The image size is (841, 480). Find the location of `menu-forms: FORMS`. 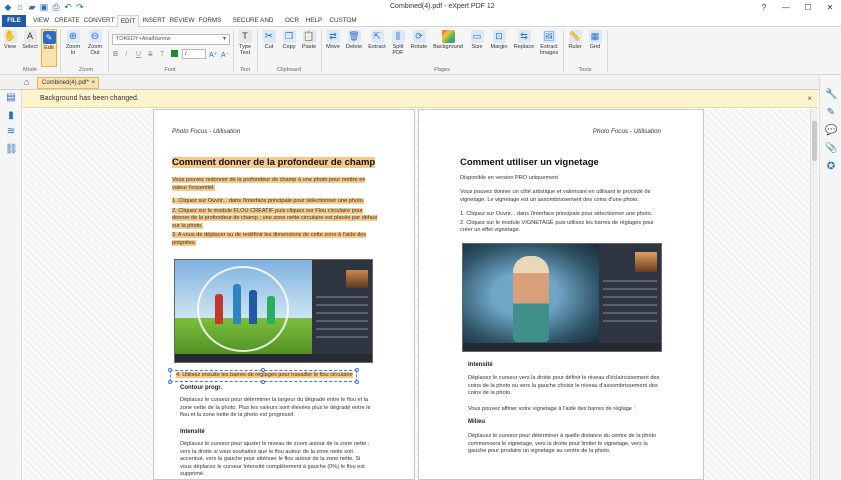

menu-forms: FORMS is located at coordinates (210, 21).